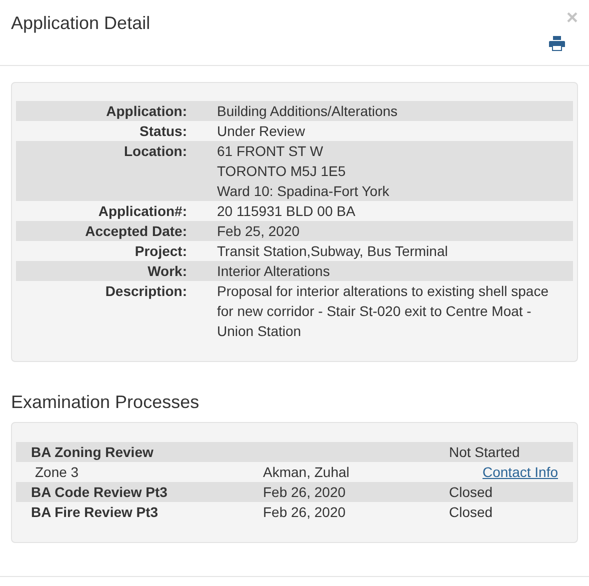  What do you see at coordinates (57, 472) in the screenshot?
I see `zone-text: Zone 3` at bounding box center [57, 472].